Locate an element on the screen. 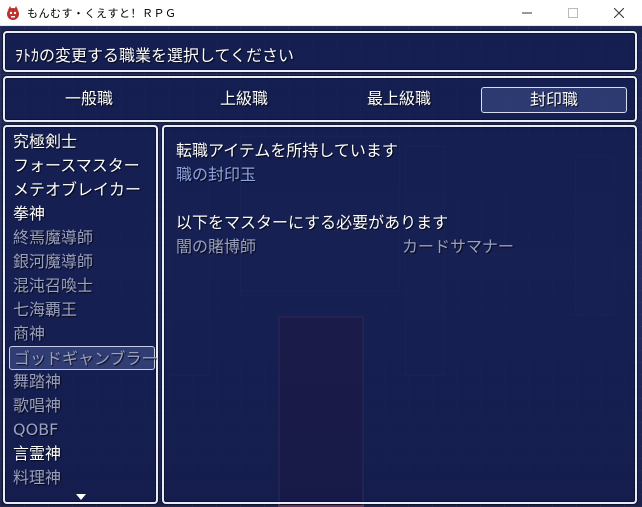  tab-general-class: 一般職 is located at coordinates (89, 100).